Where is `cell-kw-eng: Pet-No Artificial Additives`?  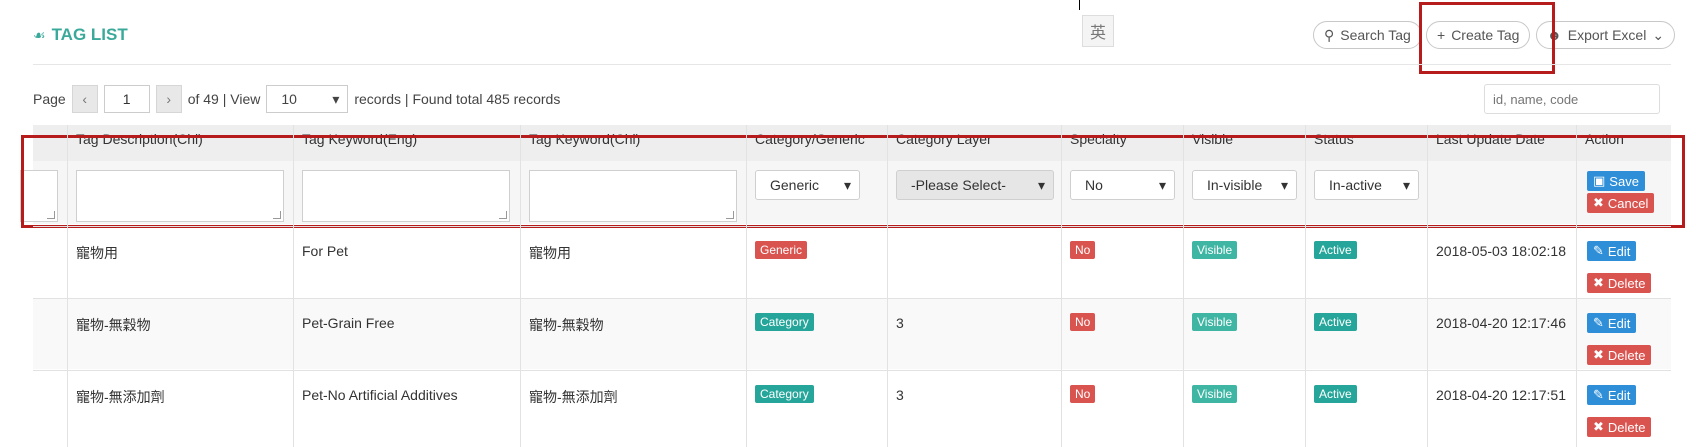 cell-kw-eng: Pet-No Artificial Additives is located at coordinates (380, 395).